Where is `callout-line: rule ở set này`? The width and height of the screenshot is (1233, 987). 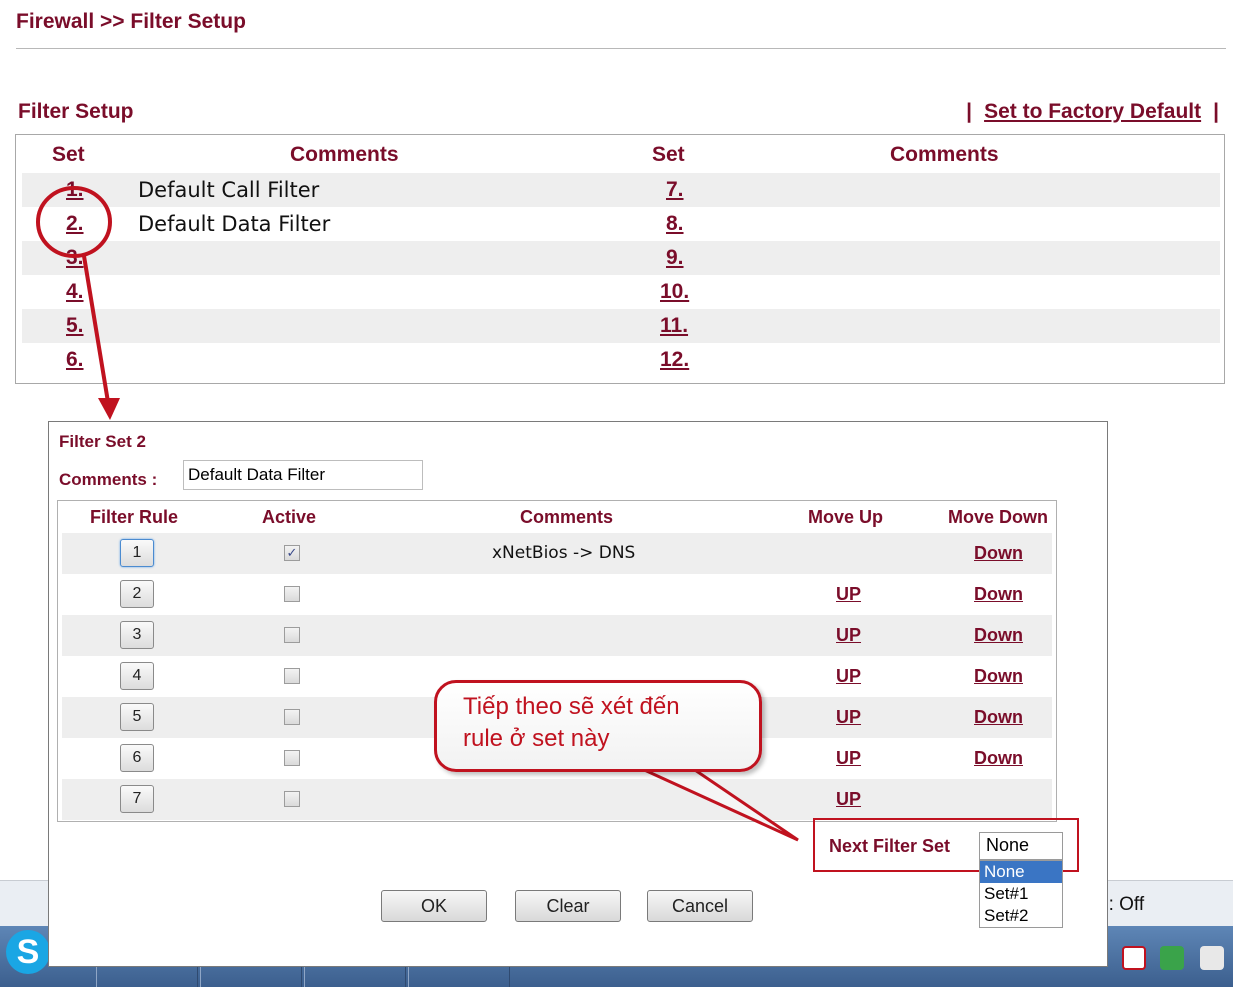
callout-line: rule ở set này is located at coordinates (536, 738).